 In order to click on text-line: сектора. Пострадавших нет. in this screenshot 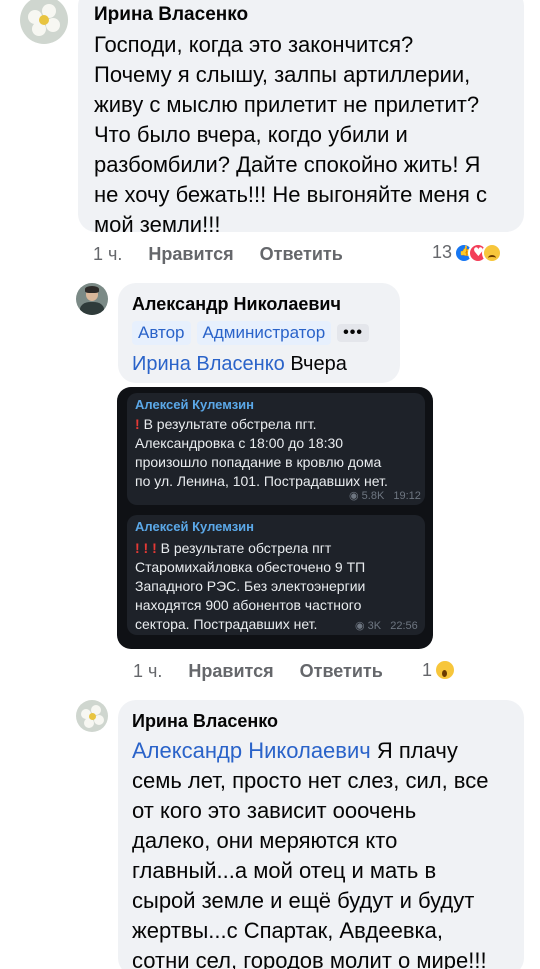, I will do `click(226, 624)`.